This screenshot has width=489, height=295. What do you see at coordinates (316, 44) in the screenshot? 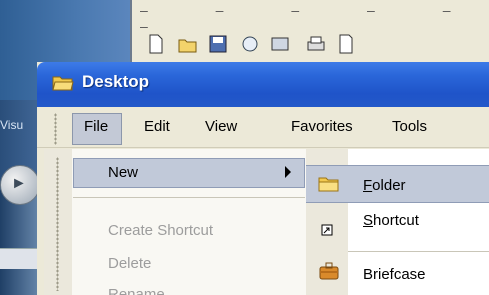
I see `print-icon` at bounding box center [316, 44].